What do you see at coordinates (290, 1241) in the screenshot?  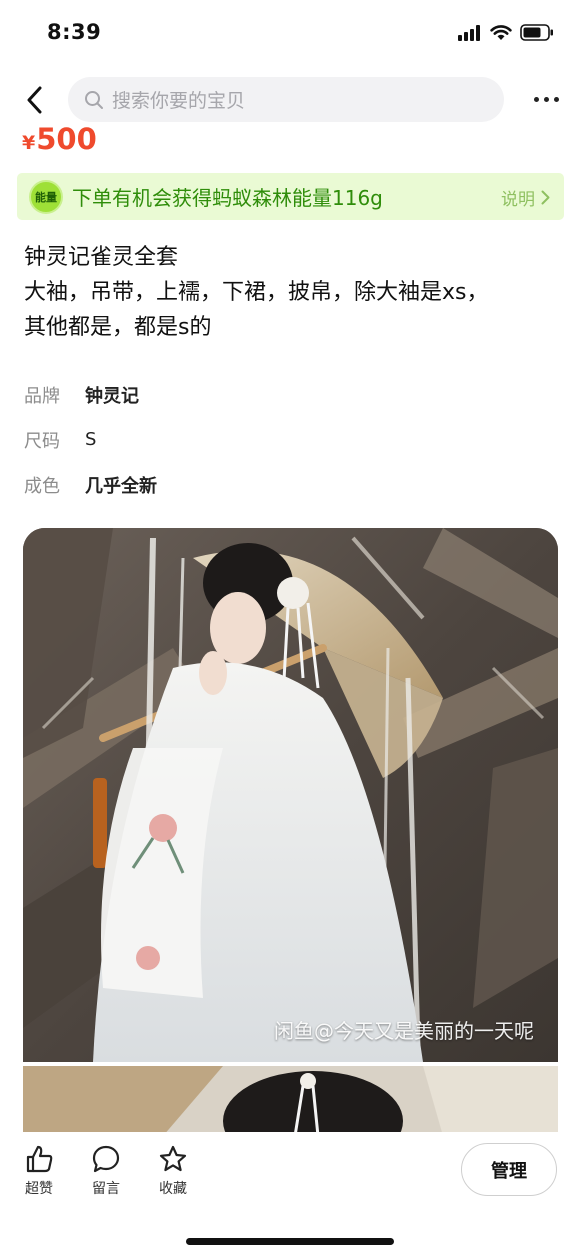 I see `home-indicator` at bounding box center [290, 1241].